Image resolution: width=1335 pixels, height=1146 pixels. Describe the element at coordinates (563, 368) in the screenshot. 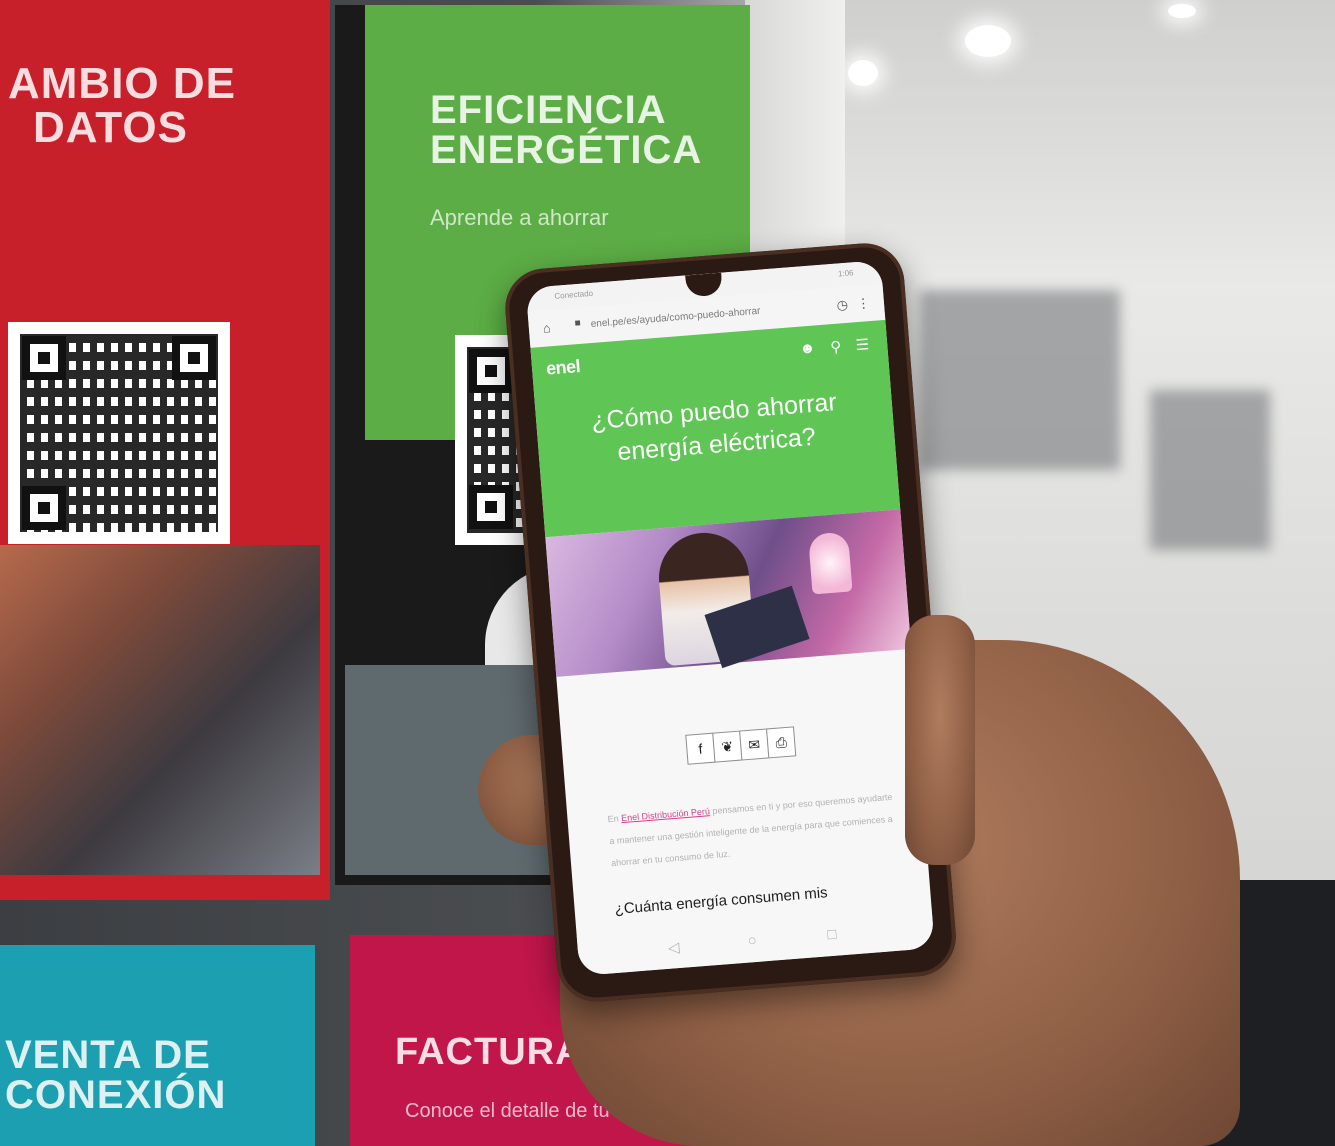

I see `enel-logo: enel` at that location.